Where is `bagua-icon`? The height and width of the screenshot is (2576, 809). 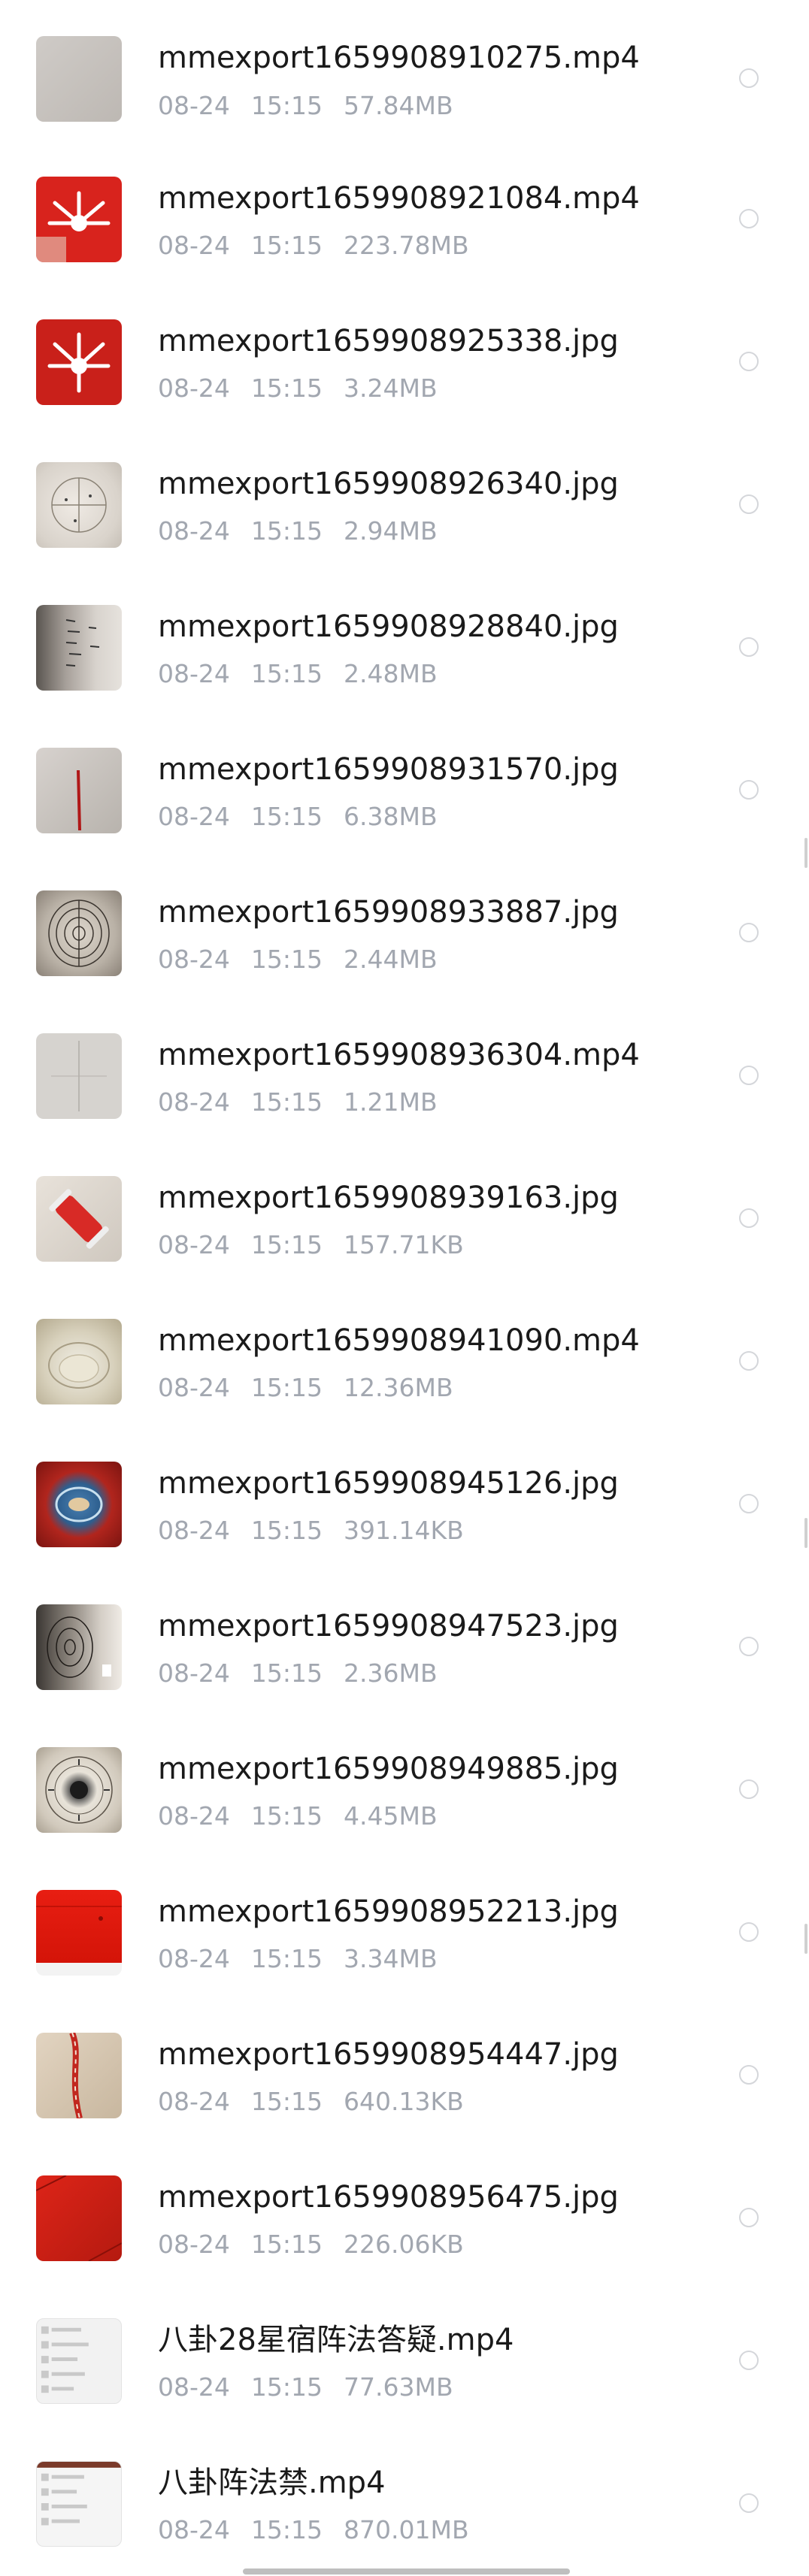 bagua-icon is located at coordinates (79, 1790).